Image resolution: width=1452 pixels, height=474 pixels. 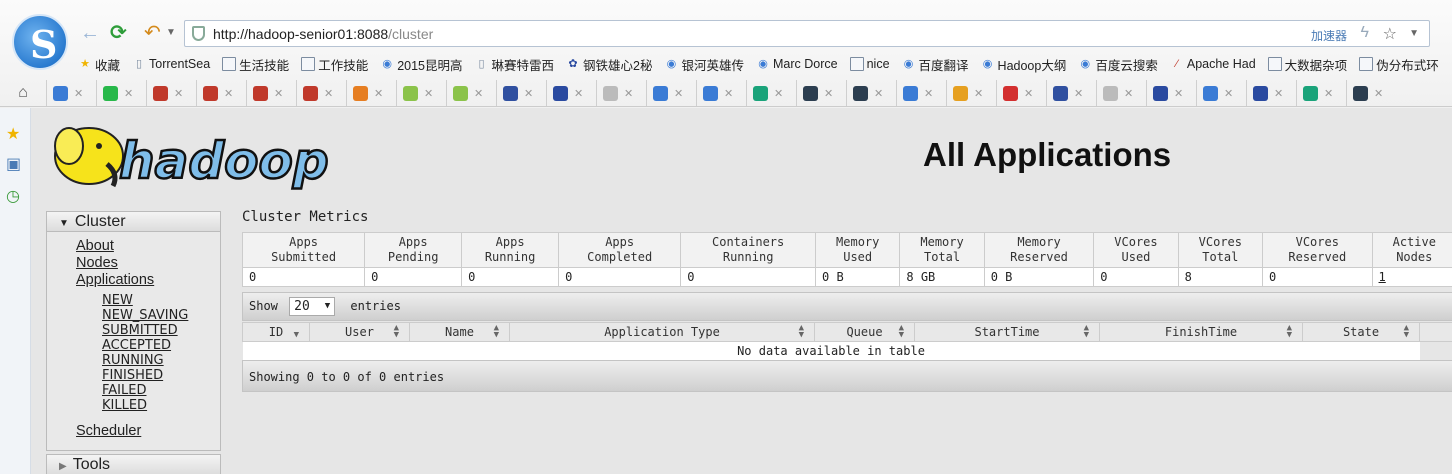 I want to click on undo-dropdown-icon: ▼, so click(x=171, y=33).